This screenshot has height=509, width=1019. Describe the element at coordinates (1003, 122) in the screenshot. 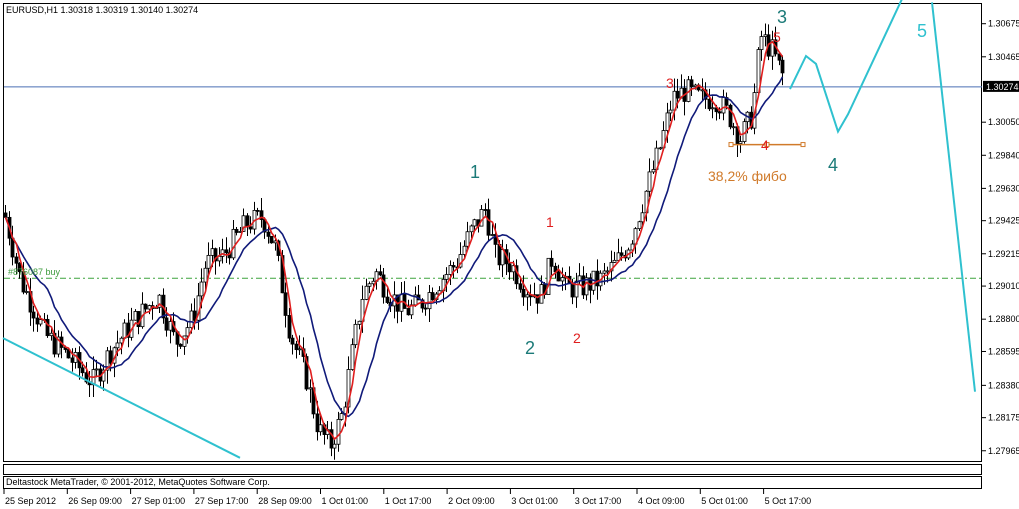

I see `price-tick-label: 1.30050` at that location.